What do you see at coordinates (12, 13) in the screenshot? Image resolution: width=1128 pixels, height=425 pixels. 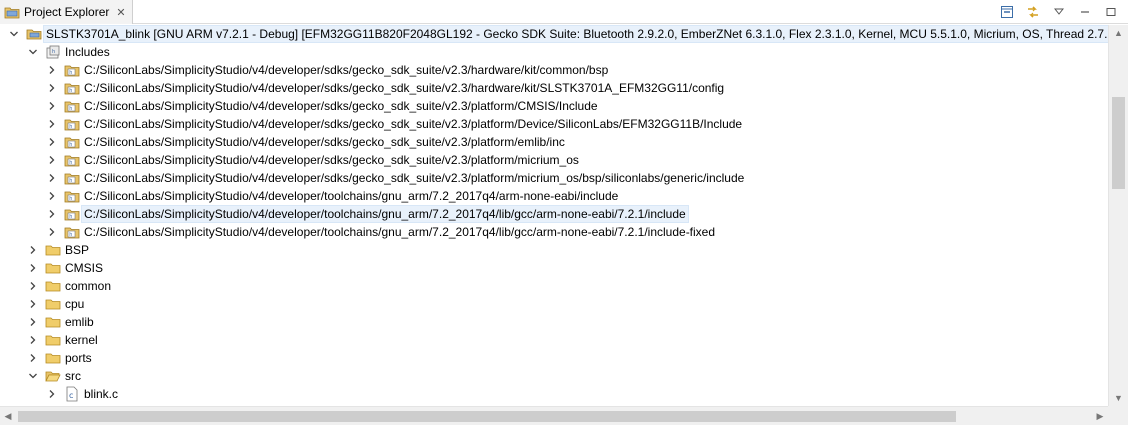 I see `project-explorer-icon` at bounding box center [12, 13].